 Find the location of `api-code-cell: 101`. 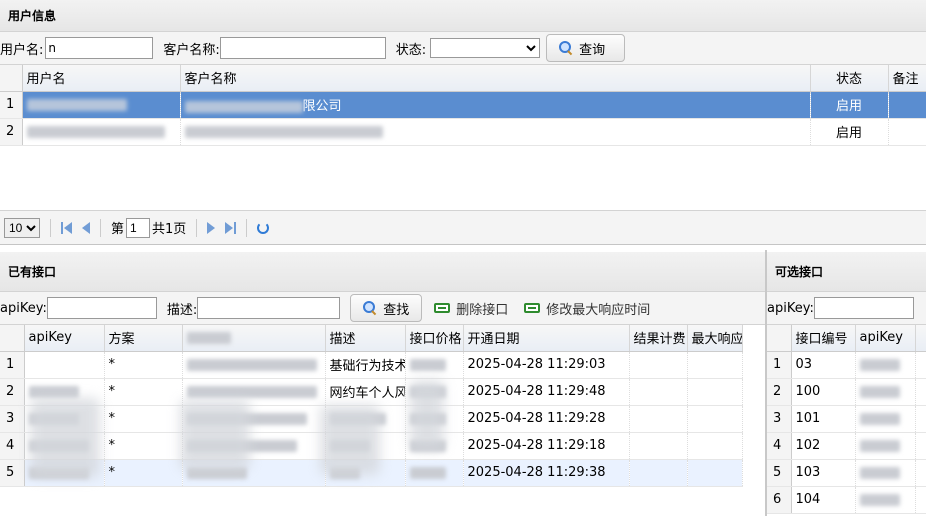

api-code-cell: 101 is located at coordinates (823, 419).